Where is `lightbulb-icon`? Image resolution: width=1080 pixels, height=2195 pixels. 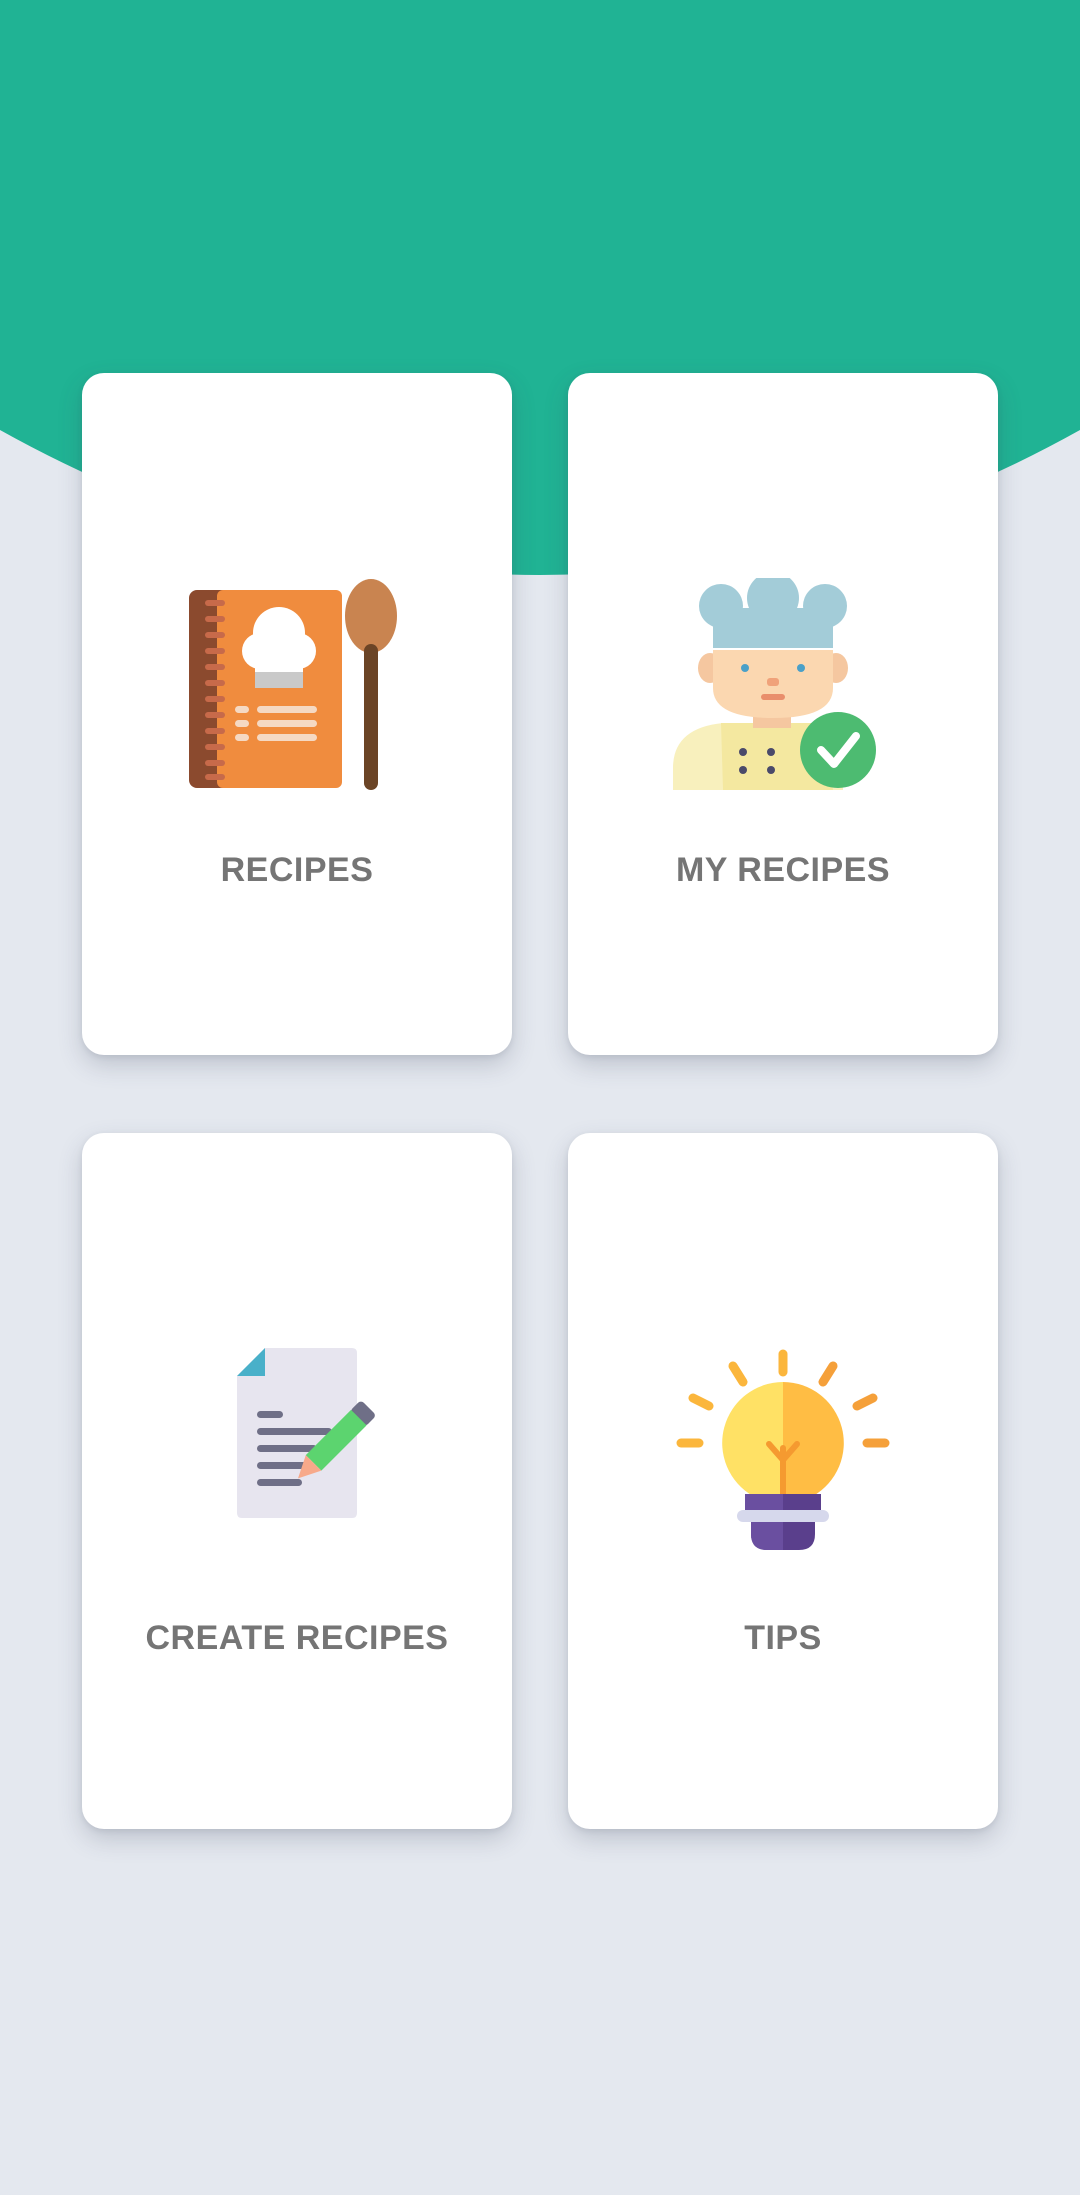 lightbulb-icon is located at coordinates (783, 1449).